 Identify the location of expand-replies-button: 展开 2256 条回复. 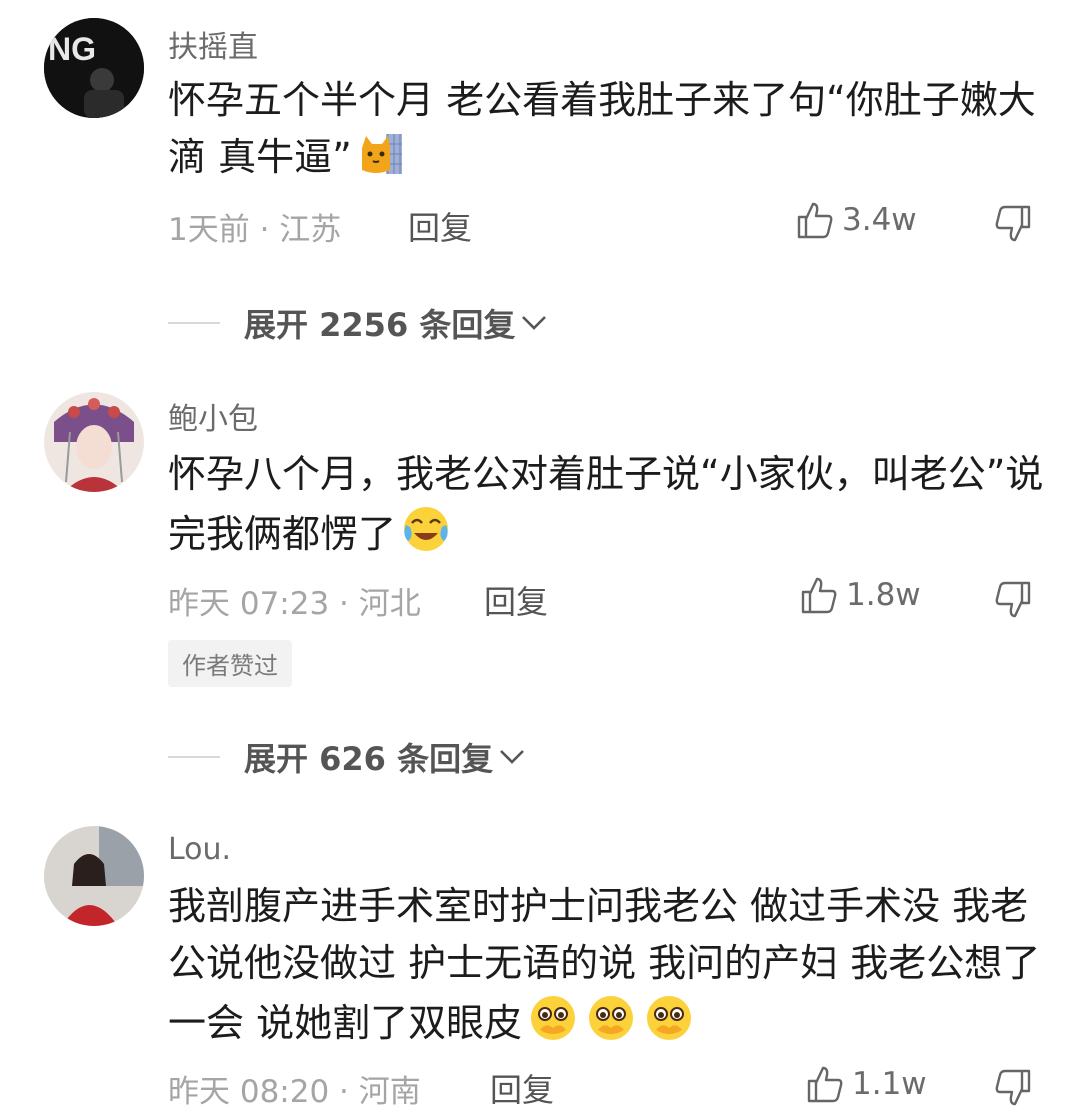
(358, 323).